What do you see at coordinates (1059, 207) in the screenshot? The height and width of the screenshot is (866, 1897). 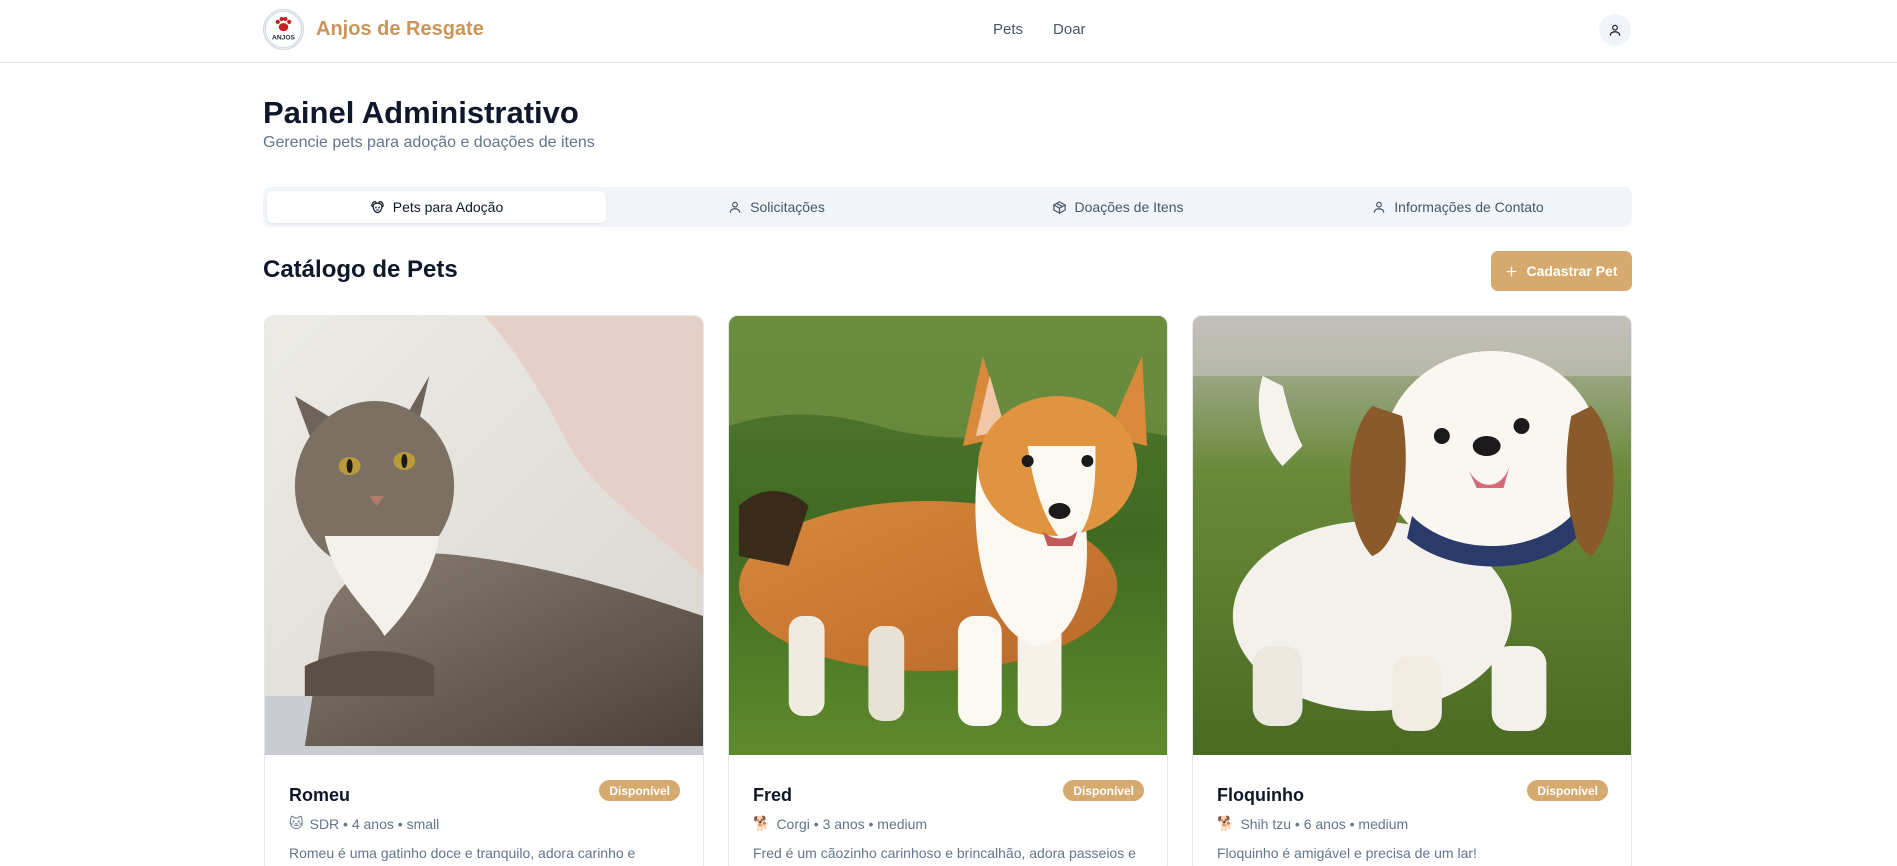 I see `package-icon` at bounding box center [1059, 207].